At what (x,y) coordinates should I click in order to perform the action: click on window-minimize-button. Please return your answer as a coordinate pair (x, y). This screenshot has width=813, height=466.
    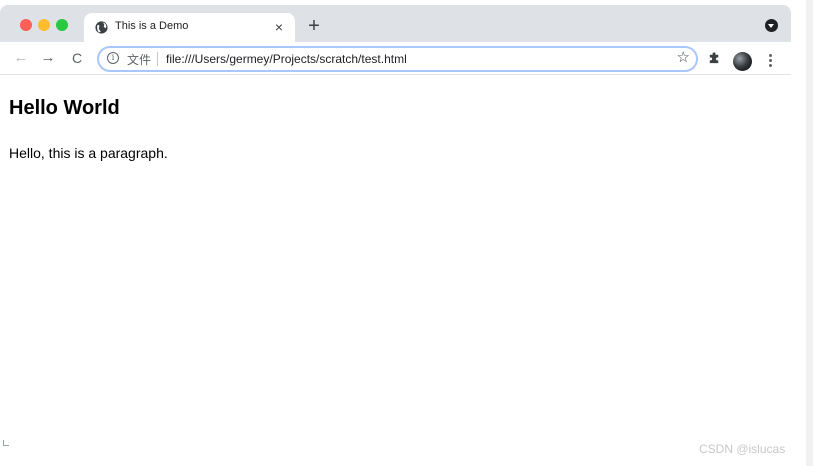
    Looking at the image, I should click on (44, 25).